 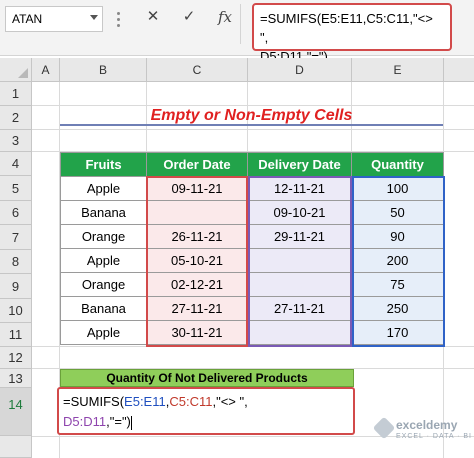 I want to click on table-row: Orange 02-12-21 75, so click(x=252, y=284).